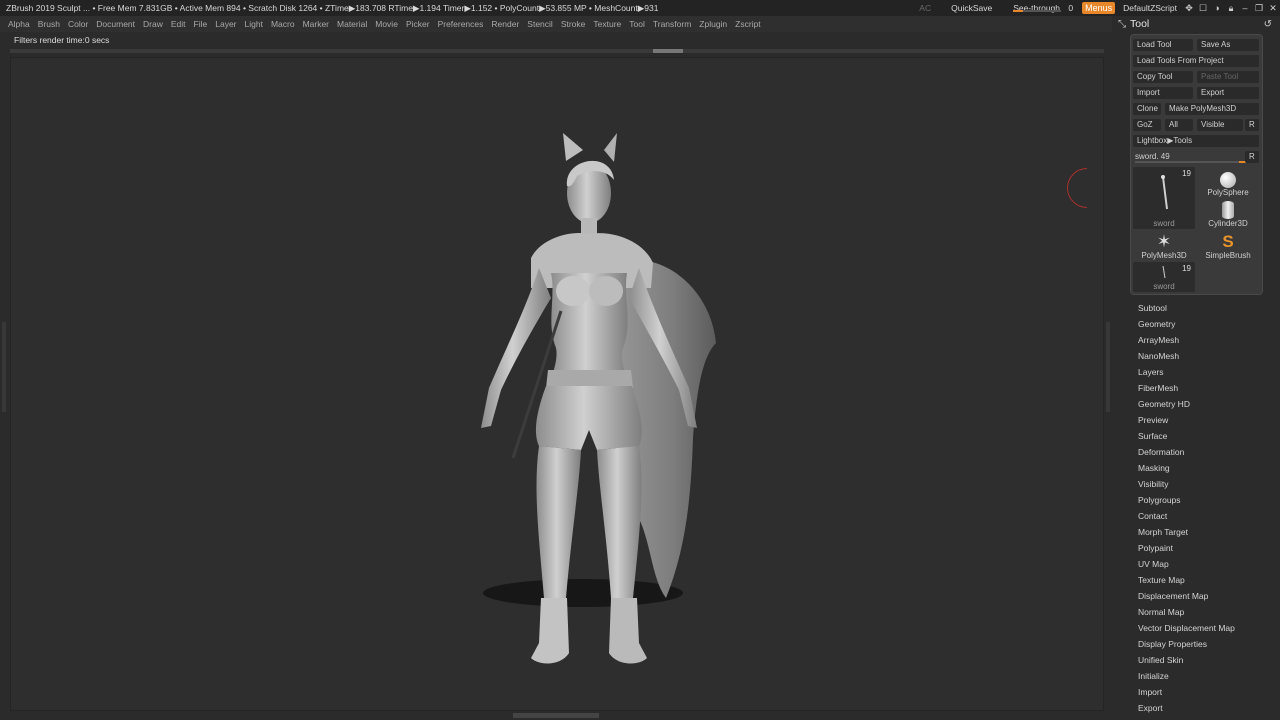  What do you see at coordinates (1164, 198) in the screenshot?
I see `current-tool-thumbnail: 19 sword` at bounding box center [1164, 198].